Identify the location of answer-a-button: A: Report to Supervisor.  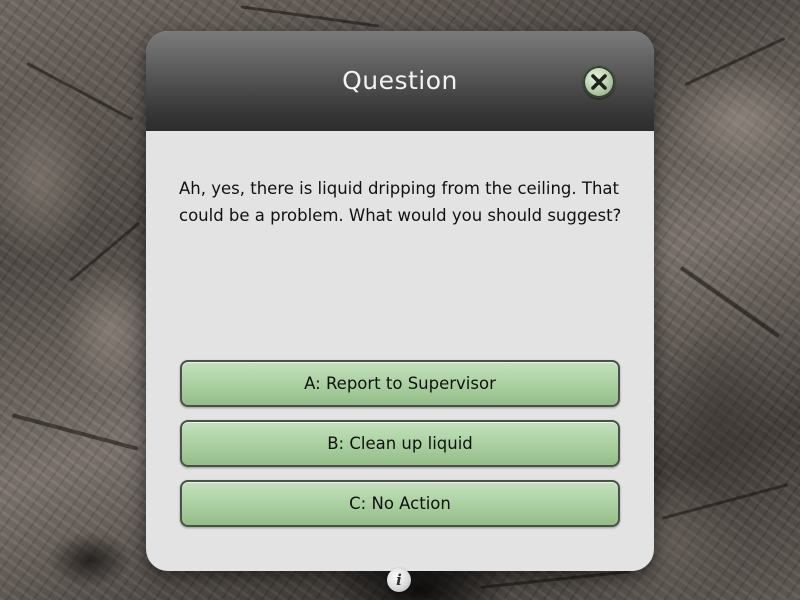
(400, 383).